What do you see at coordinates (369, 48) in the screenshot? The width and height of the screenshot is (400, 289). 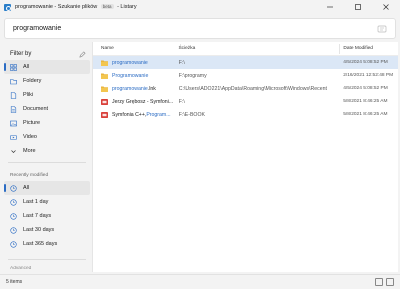 I see `column-header-date: Date Modified` at bounding box center [369, 48].